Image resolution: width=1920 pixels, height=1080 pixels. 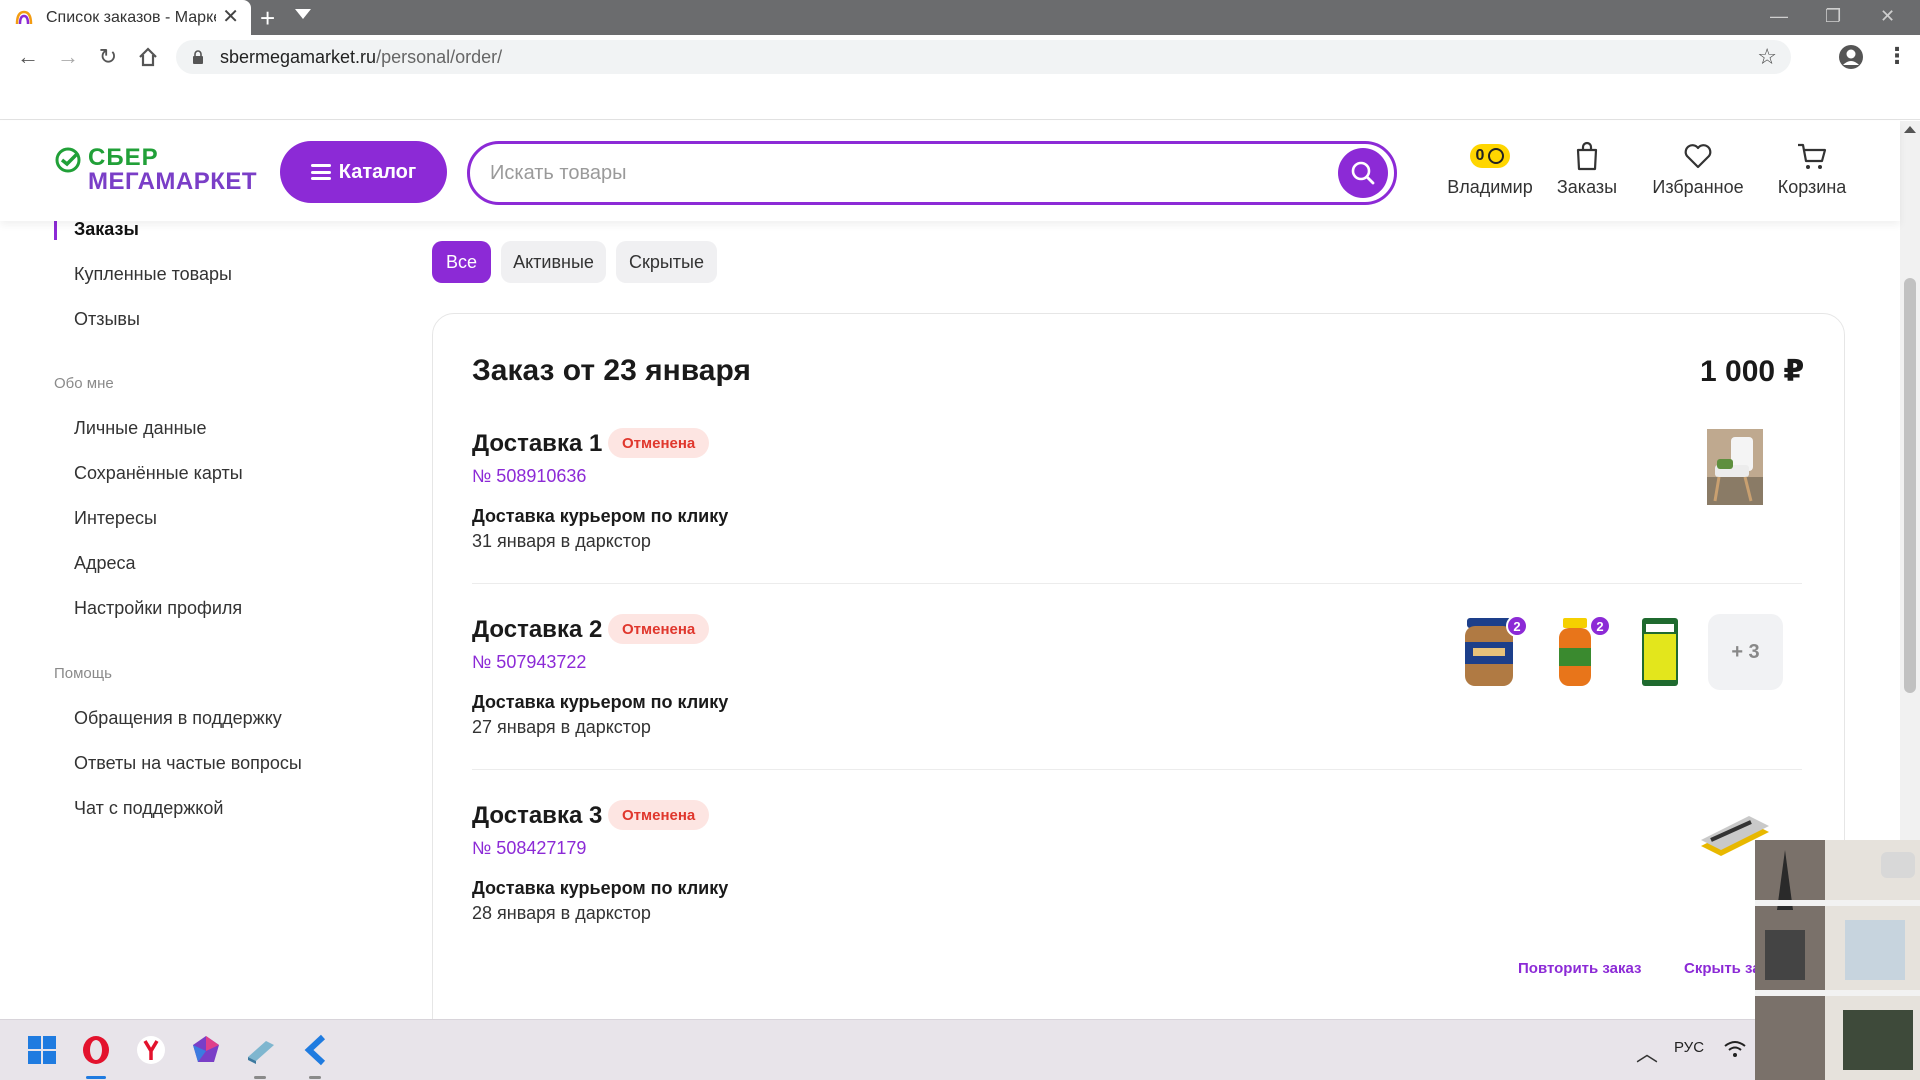 What do you see at coordinates (529, 476) in the screenshot?
I see `delivery-1-number-link: № 508910636` at bounding box center [529, 476].